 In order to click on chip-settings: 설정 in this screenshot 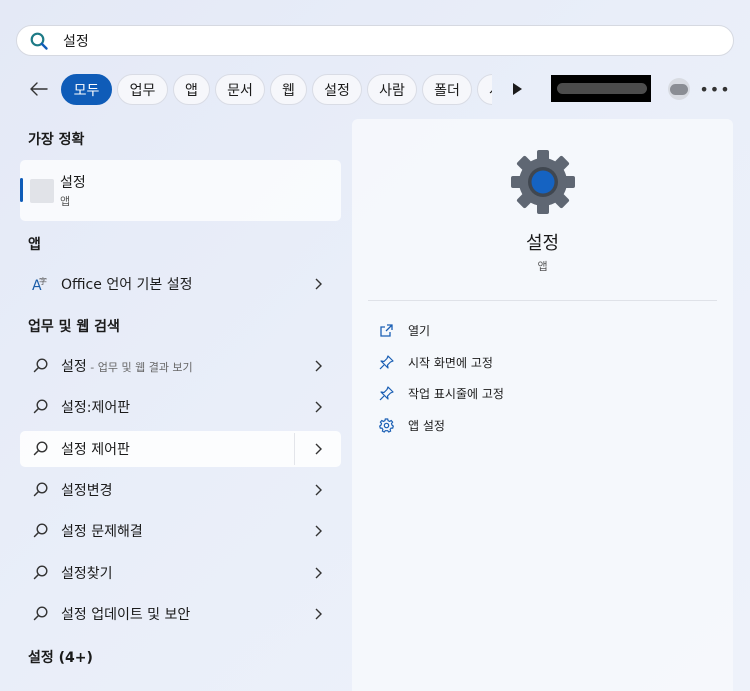, I will do `click(337, 89)`.